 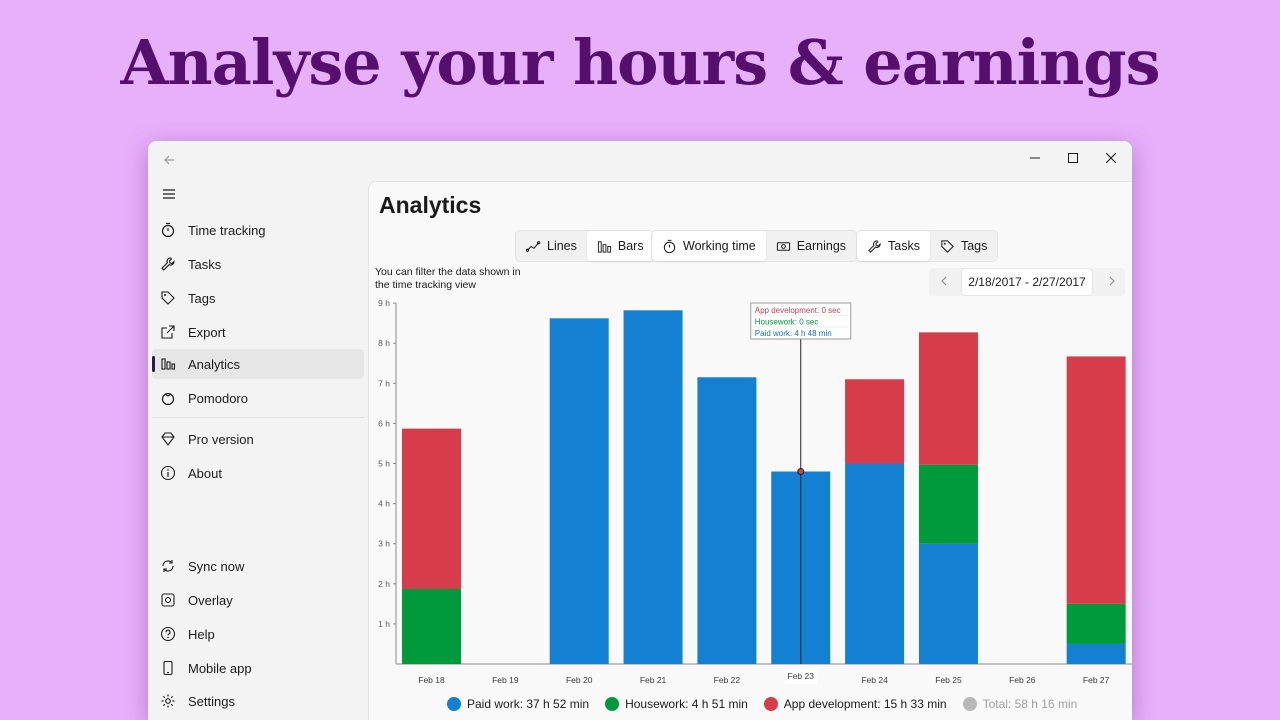 I want to click on sidebar-item-pro-version: Pro version, so click(x=258, y=439).